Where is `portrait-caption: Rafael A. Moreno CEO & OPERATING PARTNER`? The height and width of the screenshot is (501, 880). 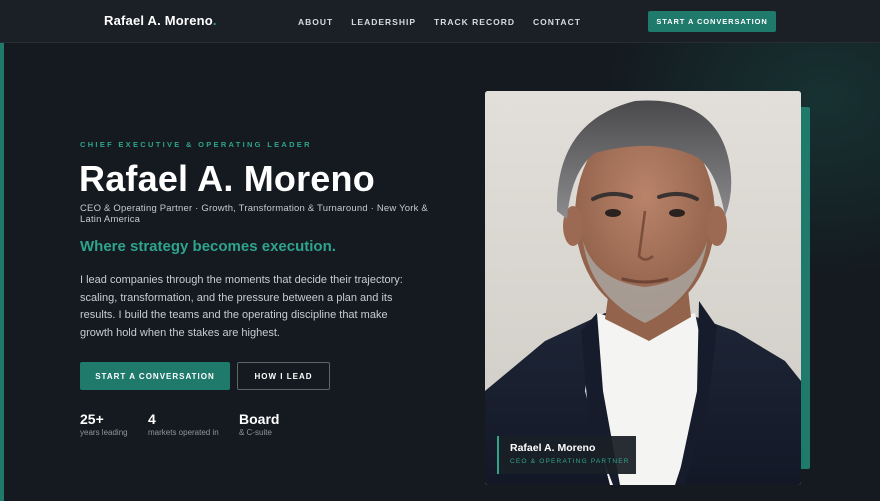 portrait-caption: Rafael A. Moreno CEO & OPERATING PARTNER is located at coordinates (566, 455).